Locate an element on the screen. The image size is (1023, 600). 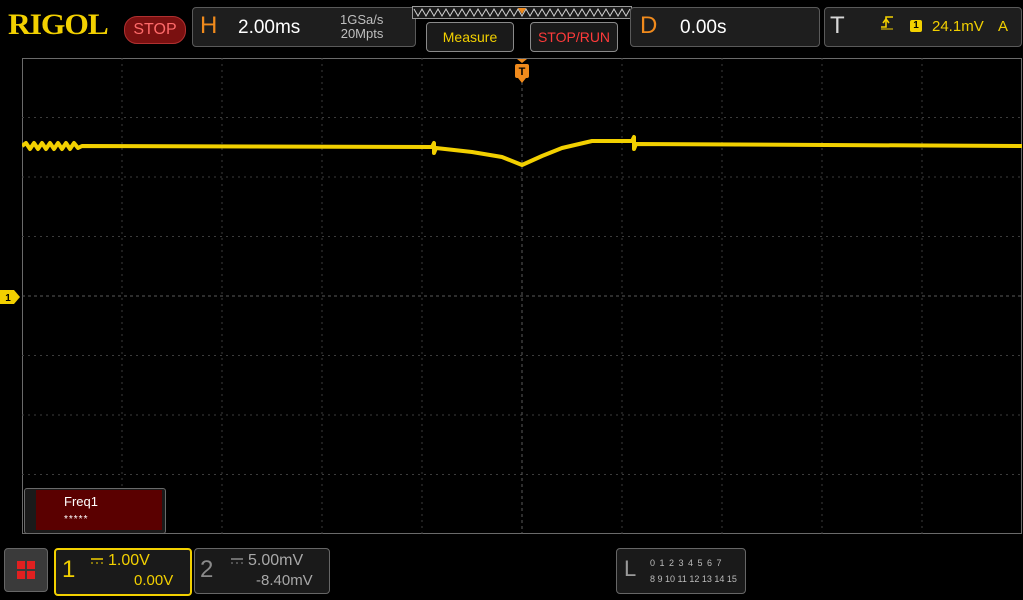
delay-value: 0.00s is located at coordinates (703, 27).